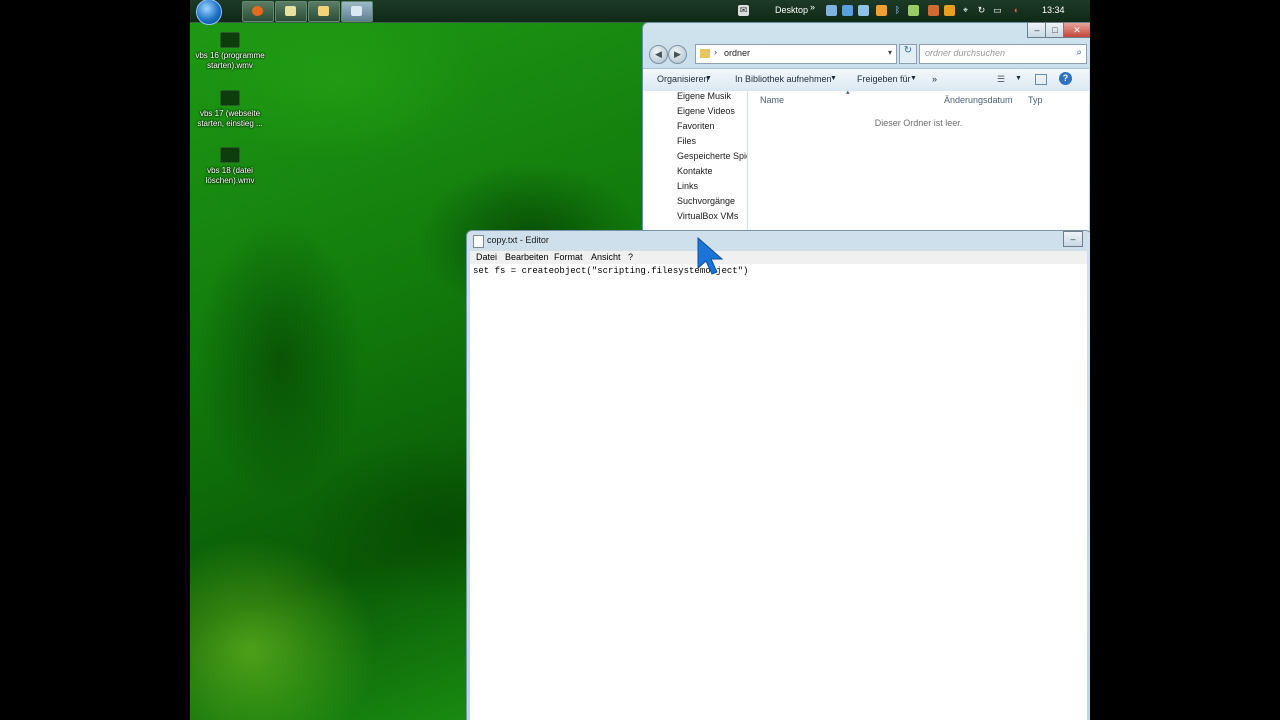 The image size is (1280, 720). Describe the element at coordinates (568, 257) in the screenshot. I see `menu-format: Format` at that location.